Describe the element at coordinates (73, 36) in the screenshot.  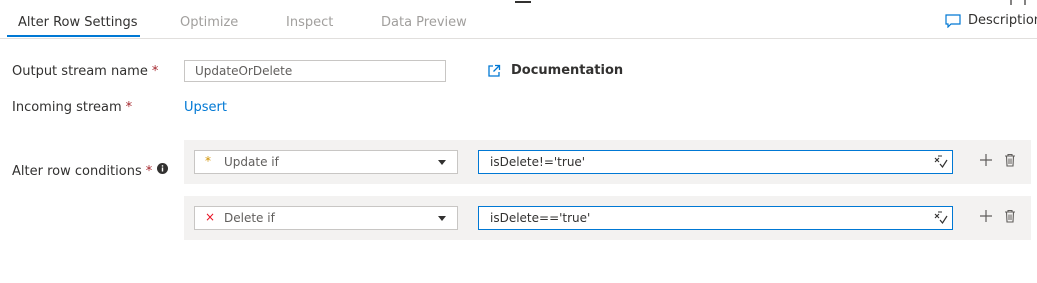
I see `active-tab-indicator` at that location.